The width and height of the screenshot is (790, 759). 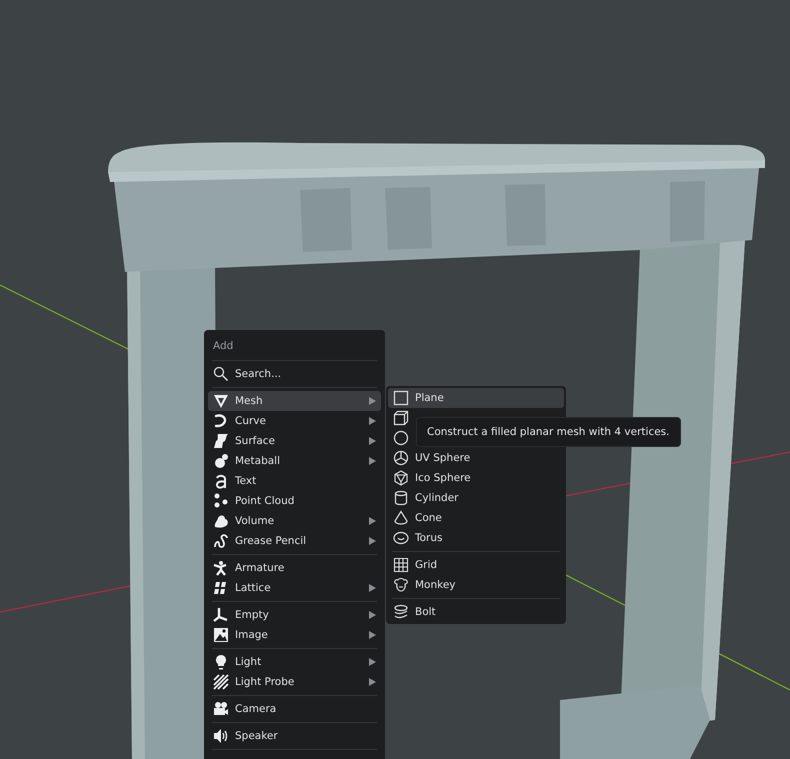 What do you see at coordinates (548, 432) in the screenshot?
I see `tooltip: Construct a filled planar mesh with 4 vertices.` at bounding box center [548, 432].